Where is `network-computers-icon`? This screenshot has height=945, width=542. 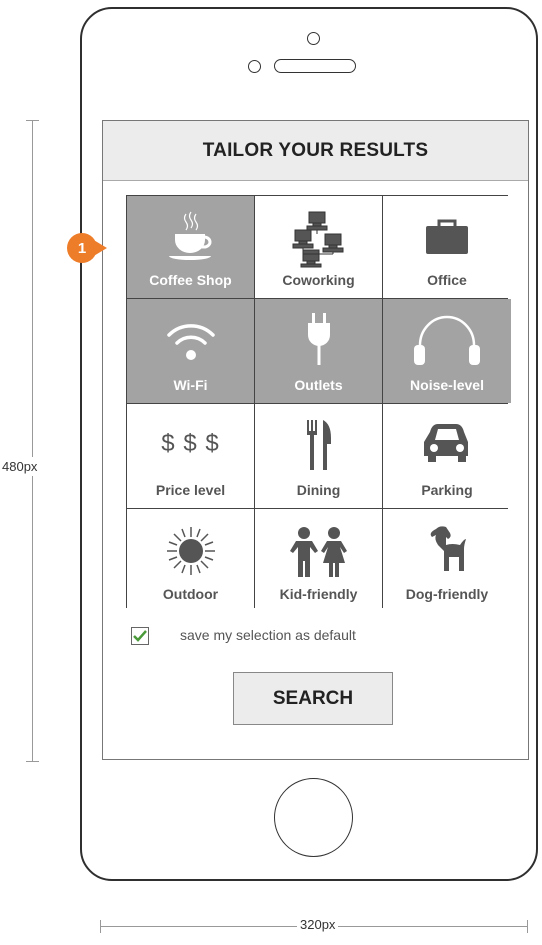 network-computers-icon is located at coordinates (317, 239).